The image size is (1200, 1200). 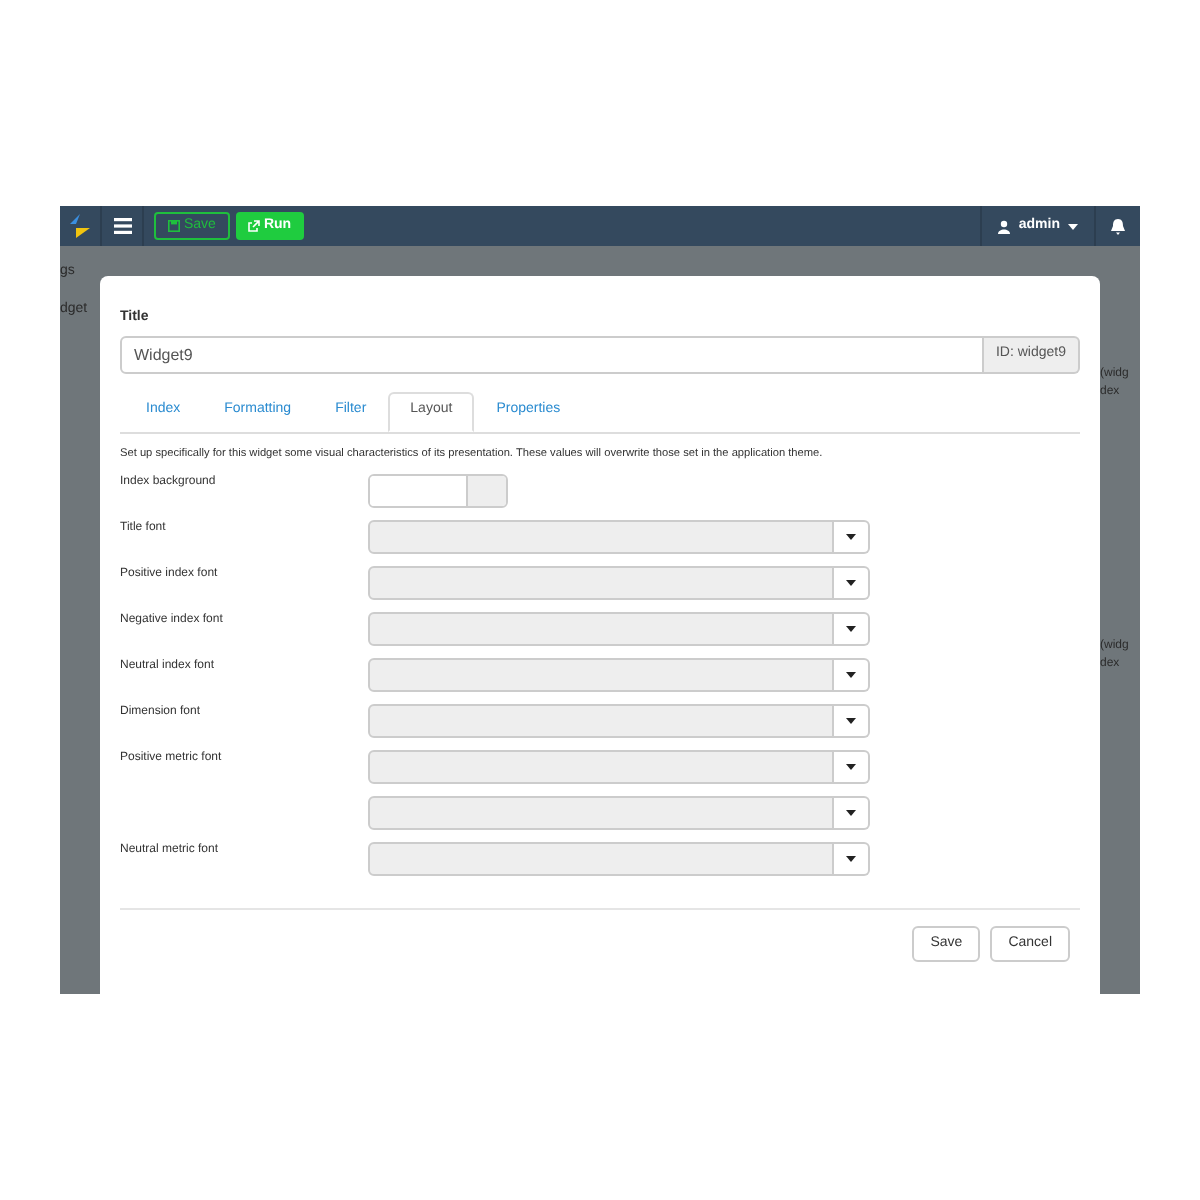 I want to click on menu-icon, so click(x=122, y=226).